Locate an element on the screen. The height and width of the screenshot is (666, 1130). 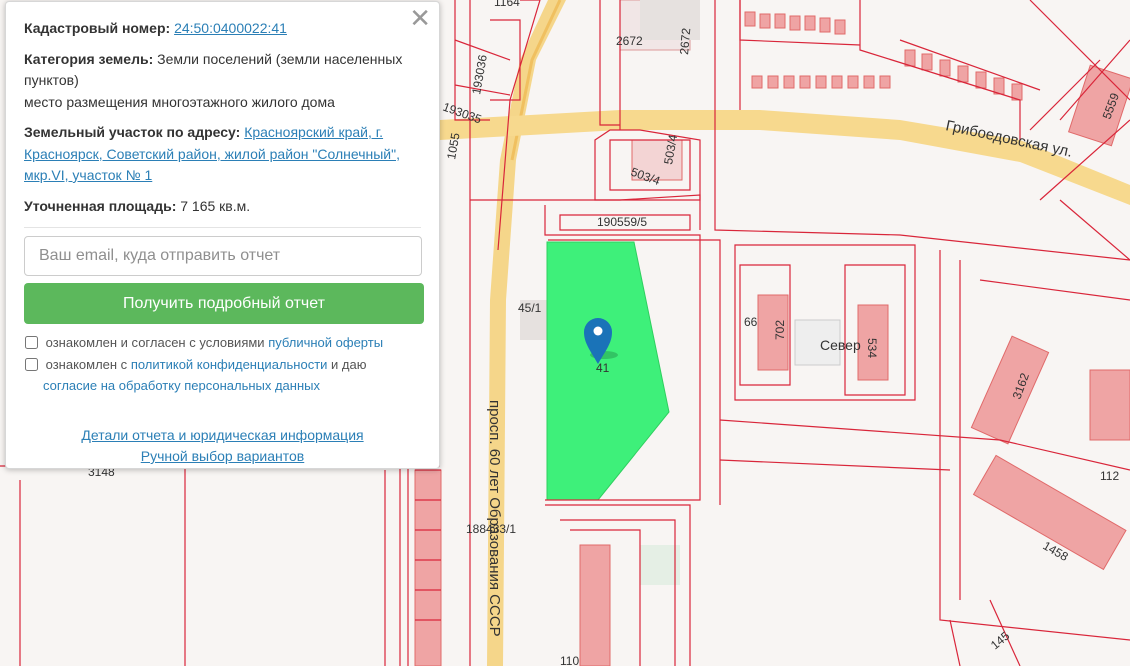
get-report-button: Получить подробный отчет is located at coordinates (224, 303).